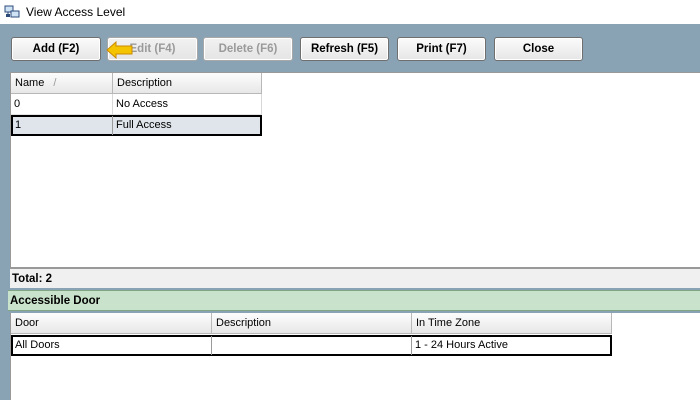 Image resolution: width=700 pixels, height=400 pixels. I want to click on table-cell-door: All Doors, so click(112, 345).